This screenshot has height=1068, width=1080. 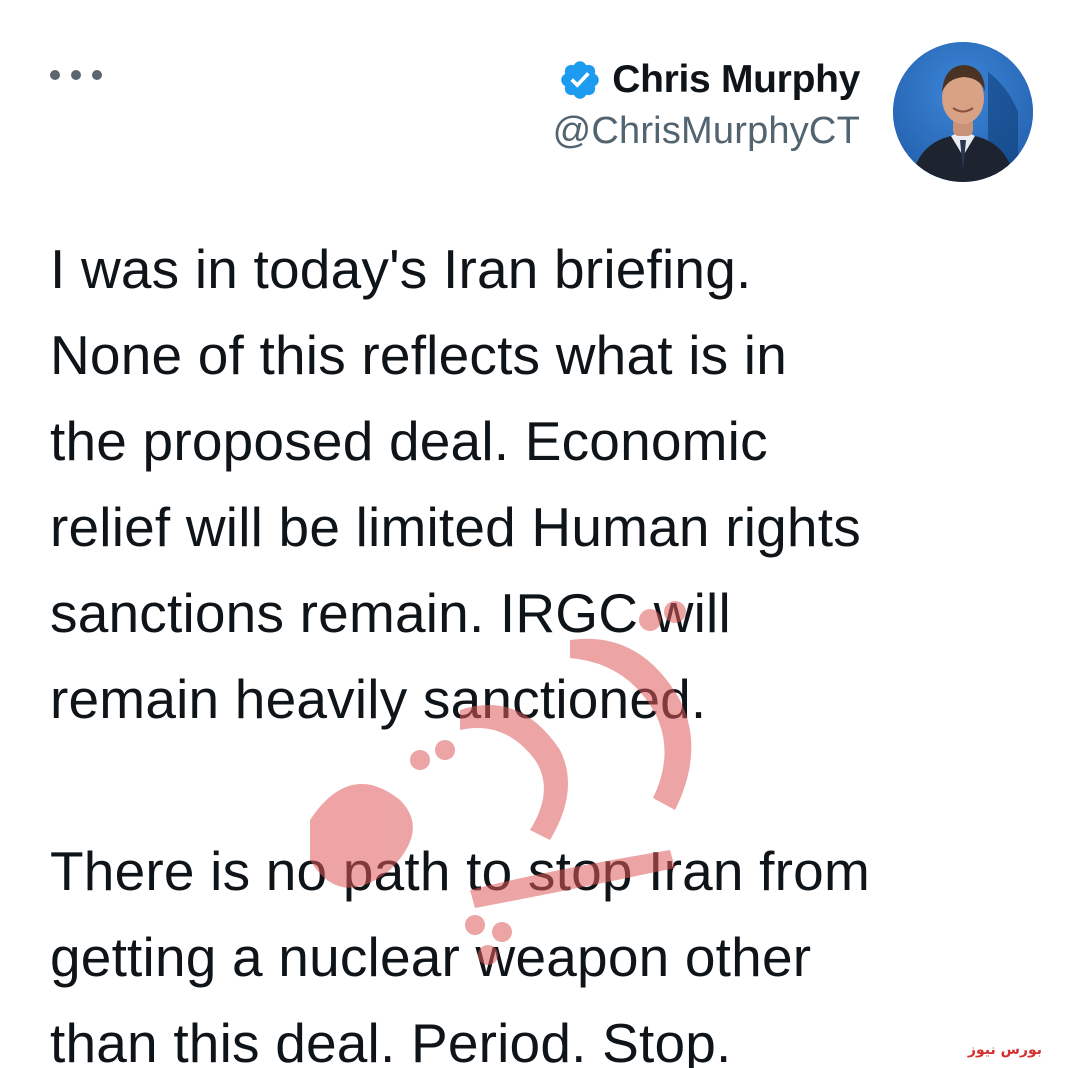 I want to click on tweet-author: Chris Murphy @ChrisMurphyCT, so click(x=707, y=102).